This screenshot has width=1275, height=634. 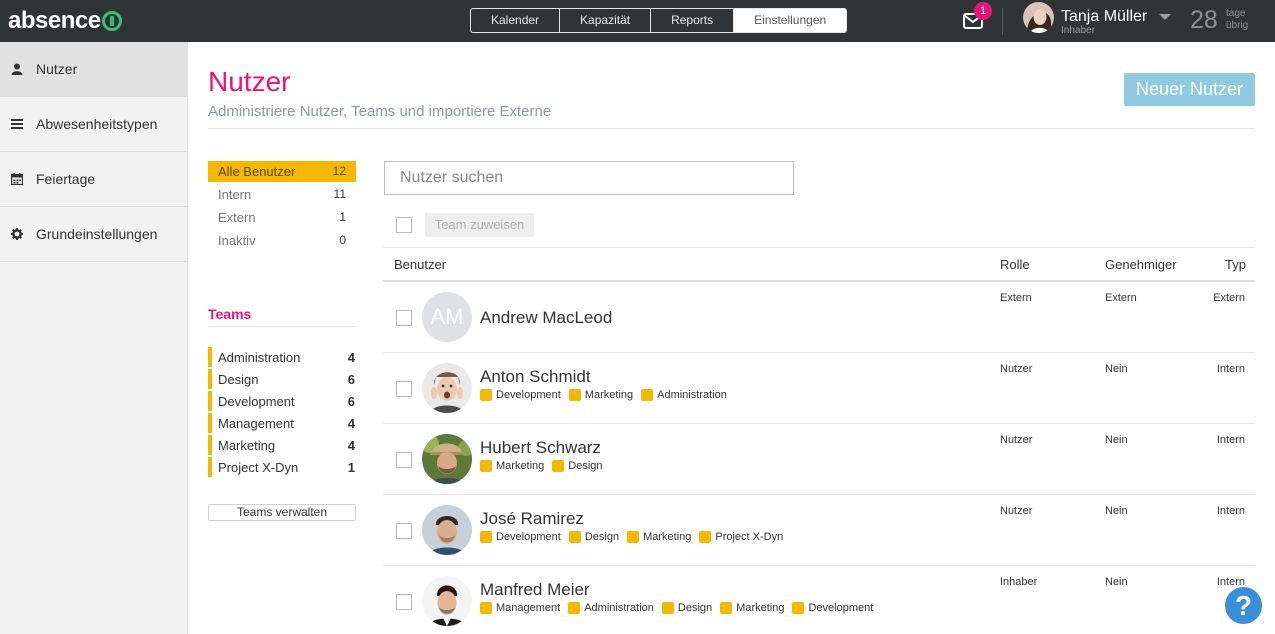 What do you see at coordinates (282, 194) in the screenshot?
I see `filter-intern: Intern 11` at bounding box center [282, 194].